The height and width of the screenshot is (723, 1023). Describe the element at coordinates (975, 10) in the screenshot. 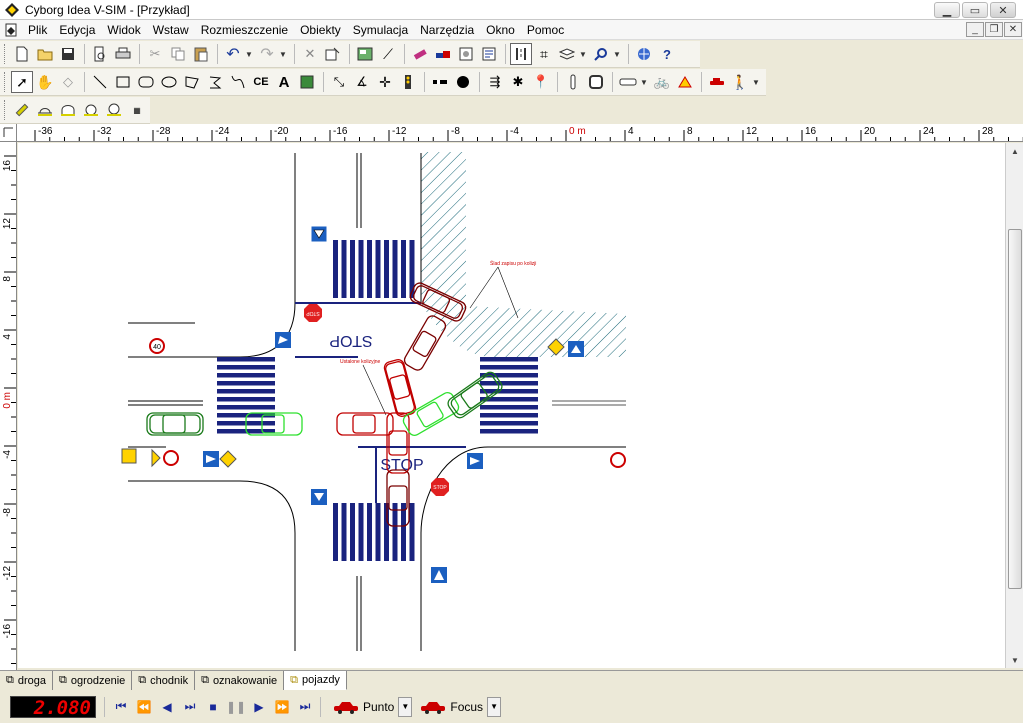

I see `maximize-button: ▭` at that location.